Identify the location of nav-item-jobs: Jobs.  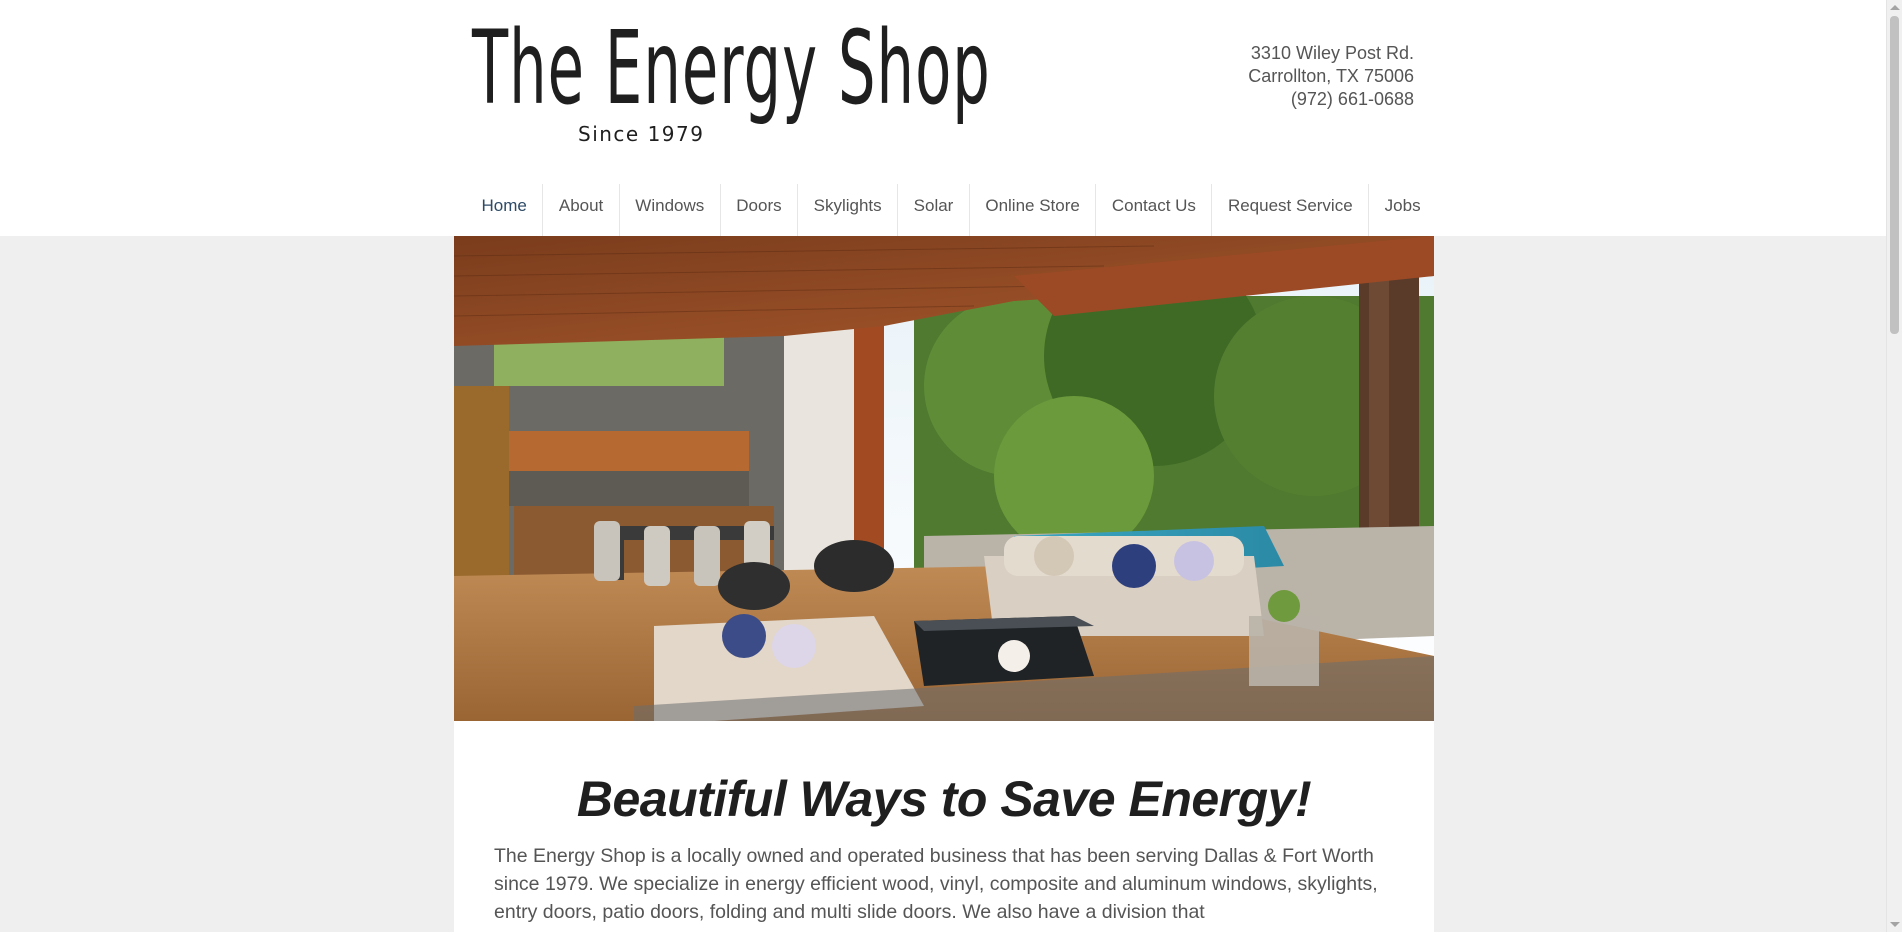
(1402, 210).